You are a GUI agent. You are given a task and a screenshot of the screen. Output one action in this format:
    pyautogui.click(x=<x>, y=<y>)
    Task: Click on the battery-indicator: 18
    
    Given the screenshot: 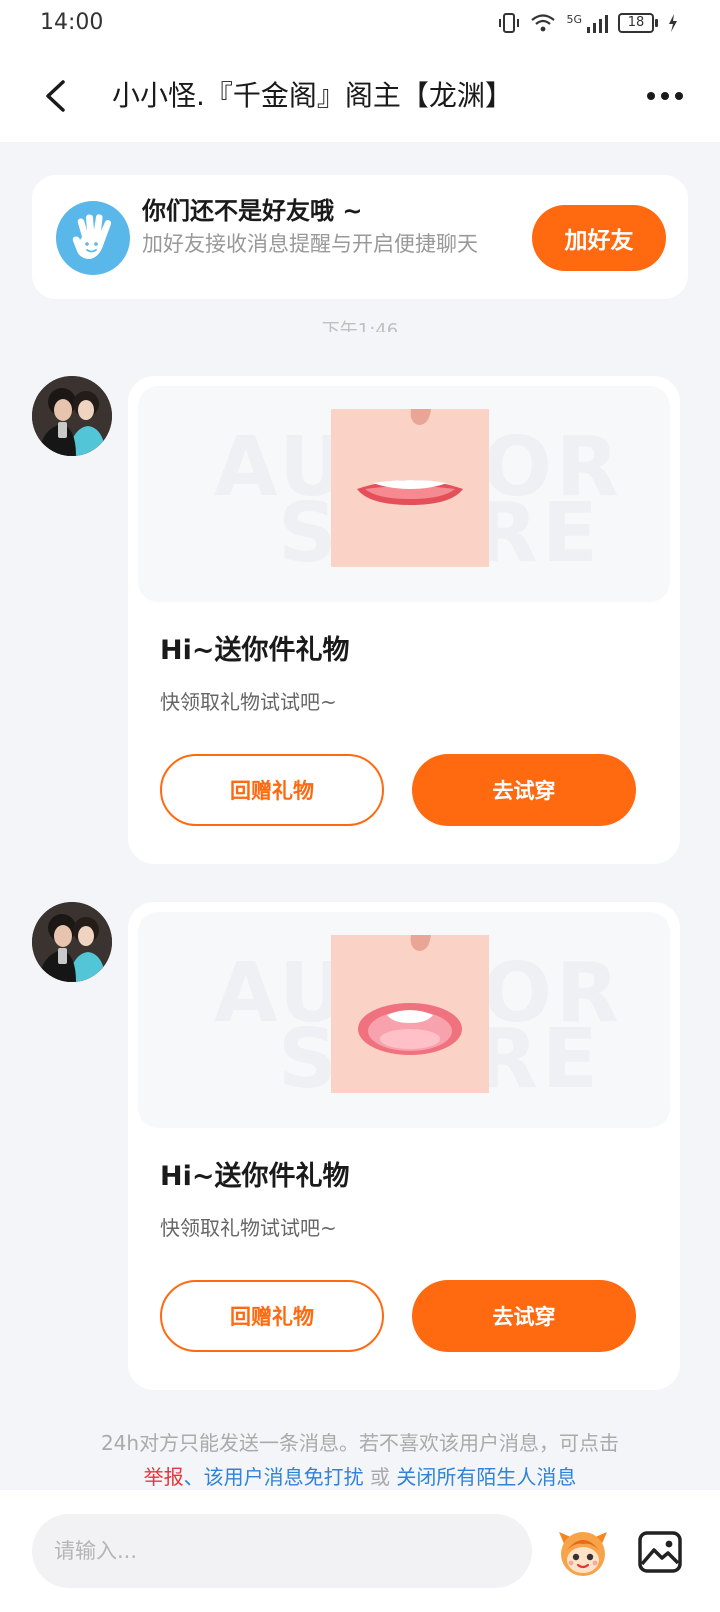 What is the action you would take?
    pyautogui.click(x=638, y=23)
    